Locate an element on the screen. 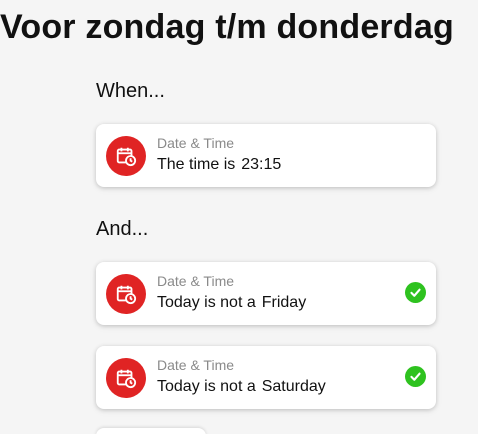 The width and height of the screenshot is (478, 434). condition-card-not-saturday: Date & Time Today is not a Saturday is located at coordinates (266, 377).